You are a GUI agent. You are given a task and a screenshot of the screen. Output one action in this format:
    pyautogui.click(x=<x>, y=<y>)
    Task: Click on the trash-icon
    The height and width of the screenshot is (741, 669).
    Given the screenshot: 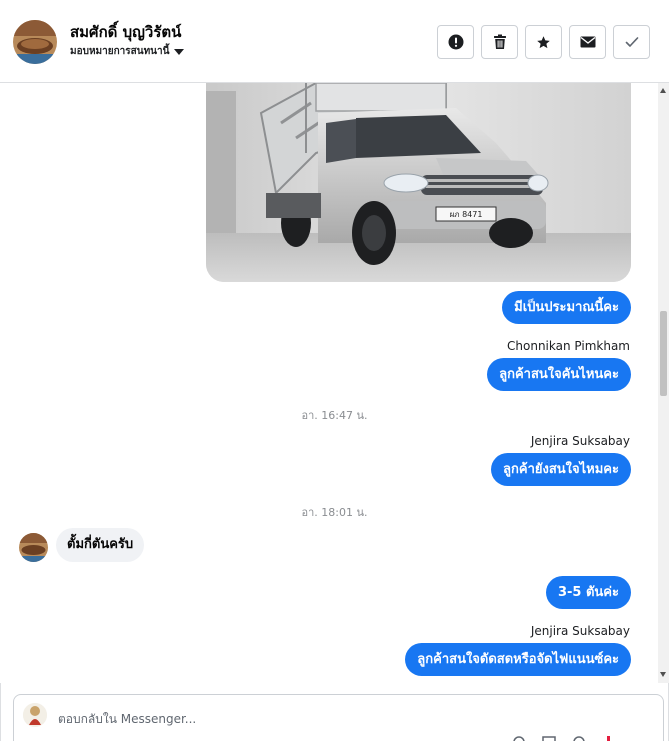 What is the action you would take?
    pyautogui.click(x=499, y=41)
    